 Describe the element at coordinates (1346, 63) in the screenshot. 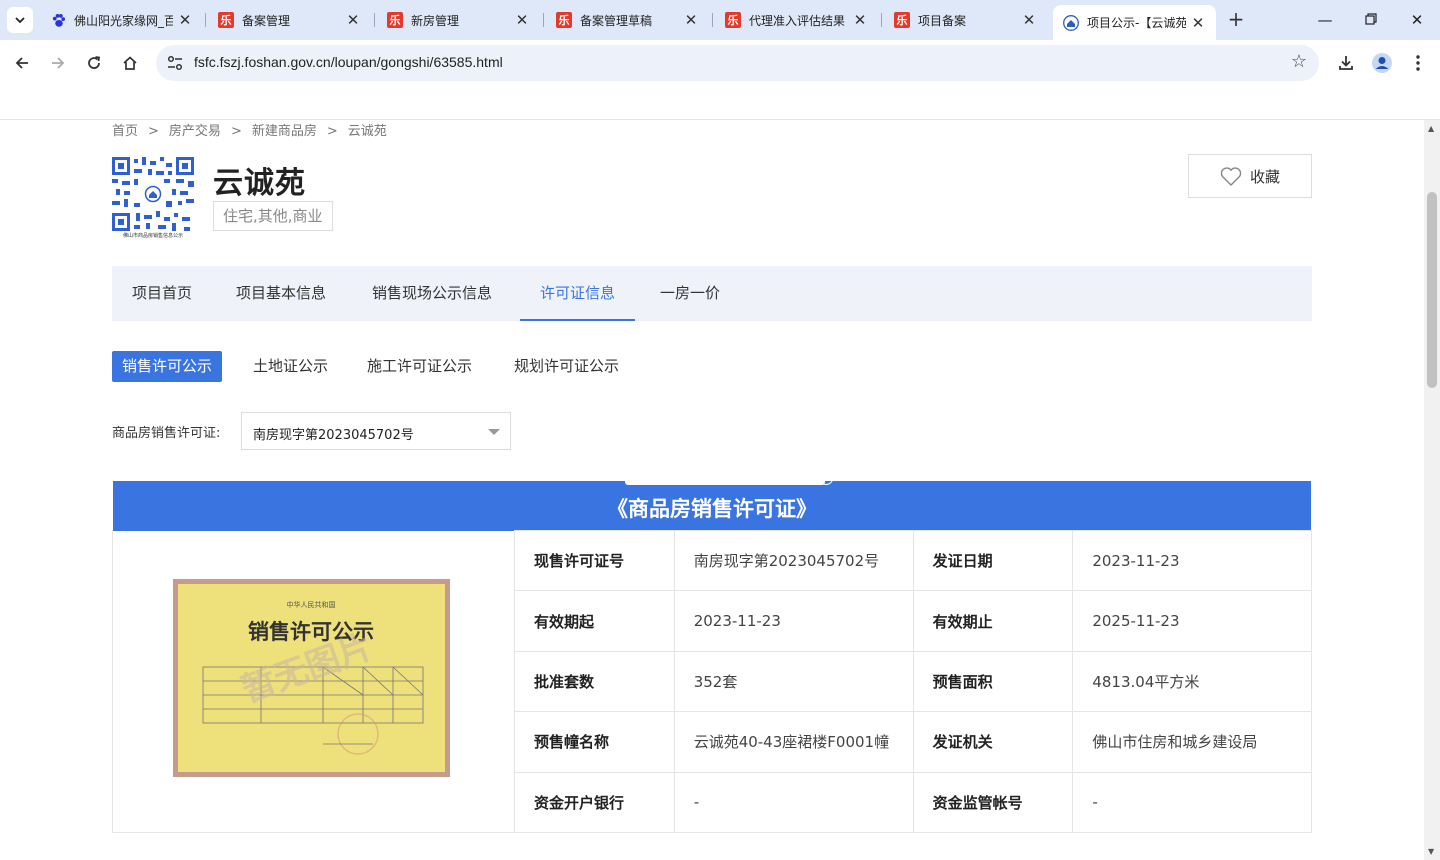

I see `download-icon` at that location.